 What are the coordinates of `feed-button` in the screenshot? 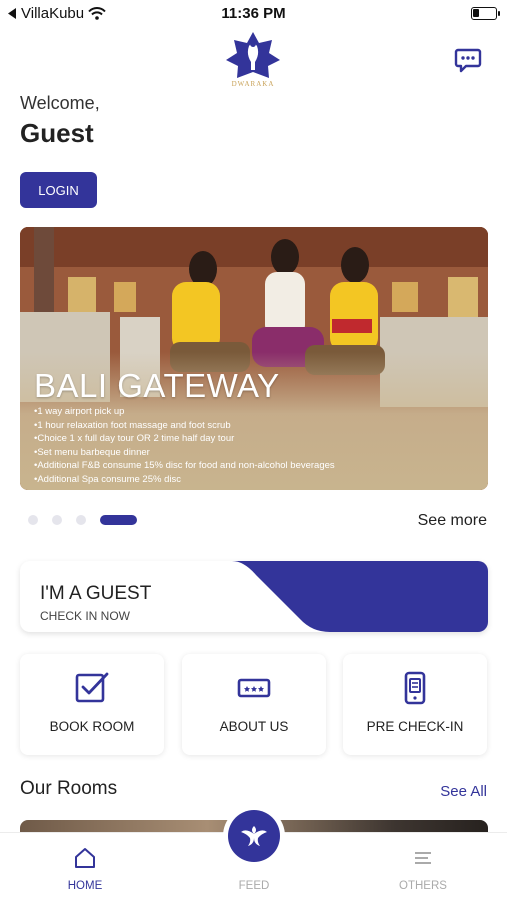 It's located at (254, 836).